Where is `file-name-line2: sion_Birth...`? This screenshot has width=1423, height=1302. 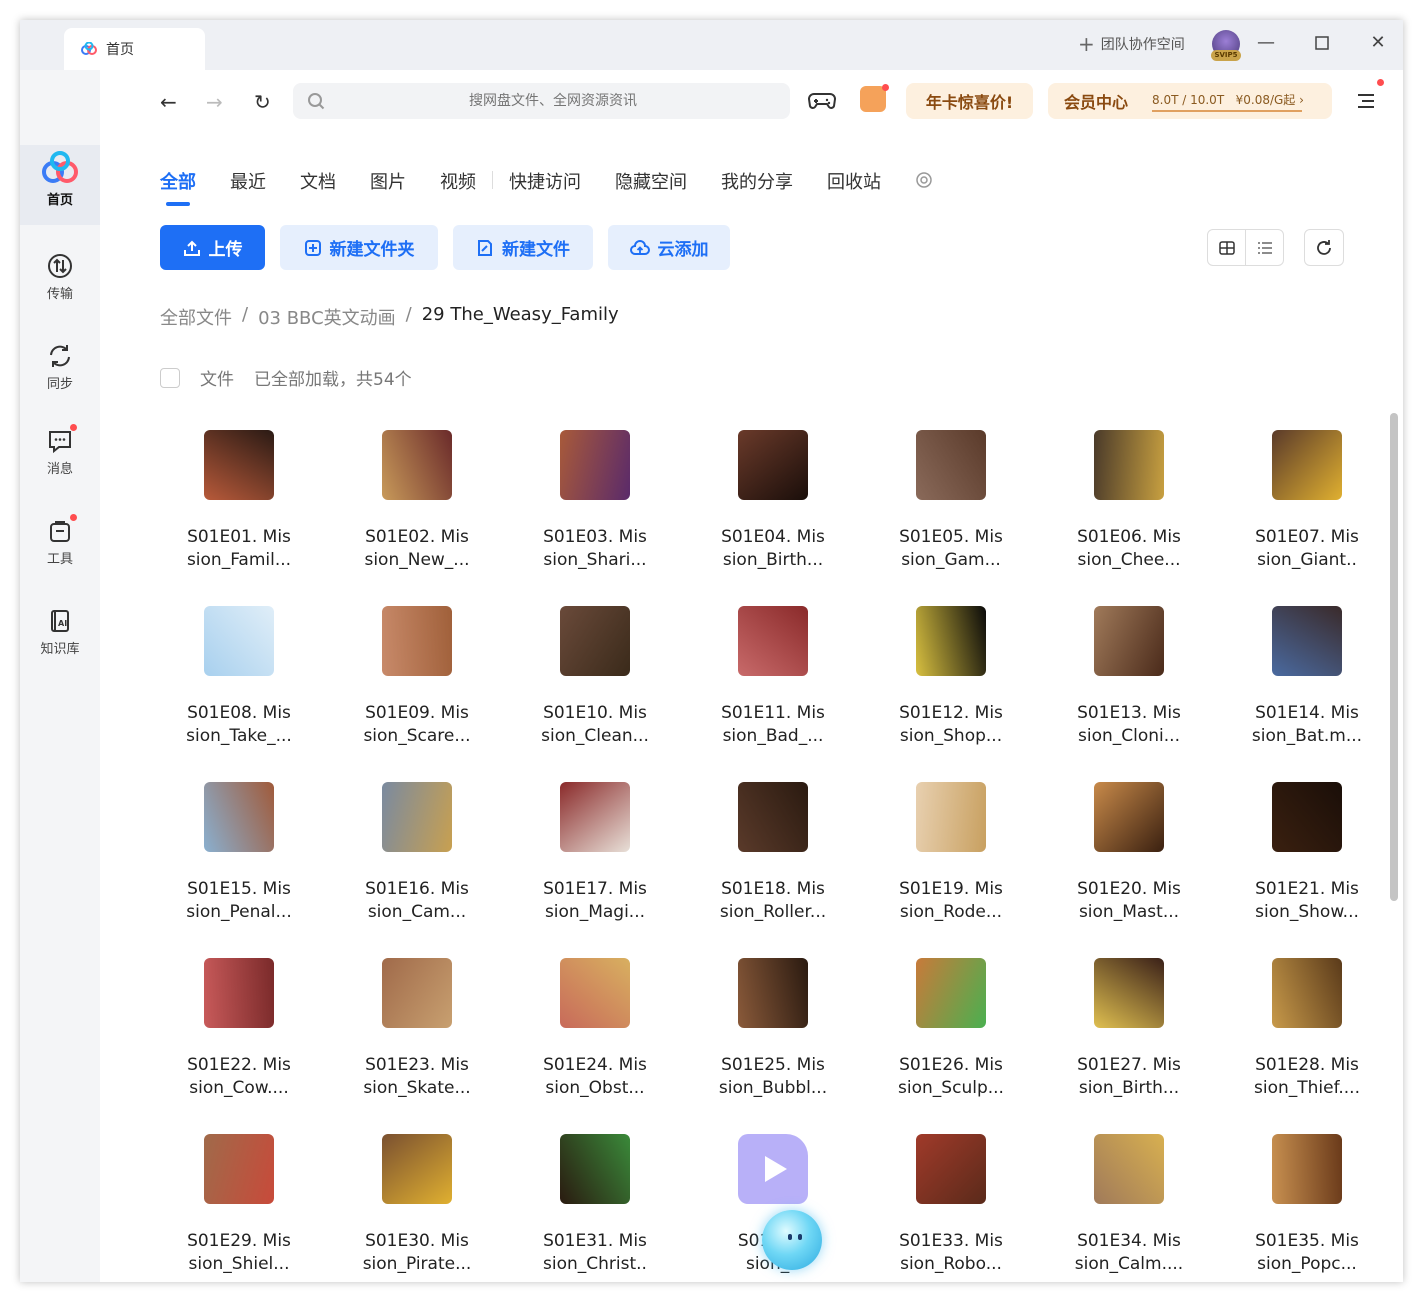 file-name-line2: sion_Birth... is located at coordinates (1129, 1088).